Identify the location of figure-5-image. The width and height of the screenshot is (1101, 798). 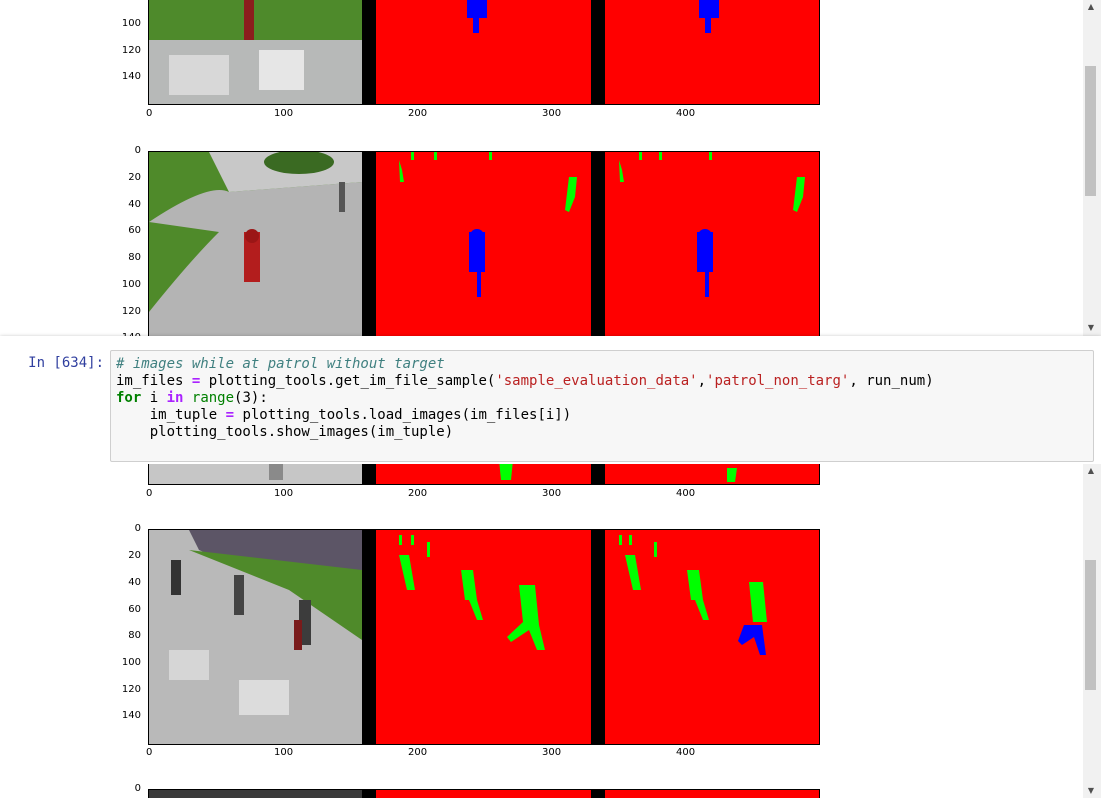
(484, 793).